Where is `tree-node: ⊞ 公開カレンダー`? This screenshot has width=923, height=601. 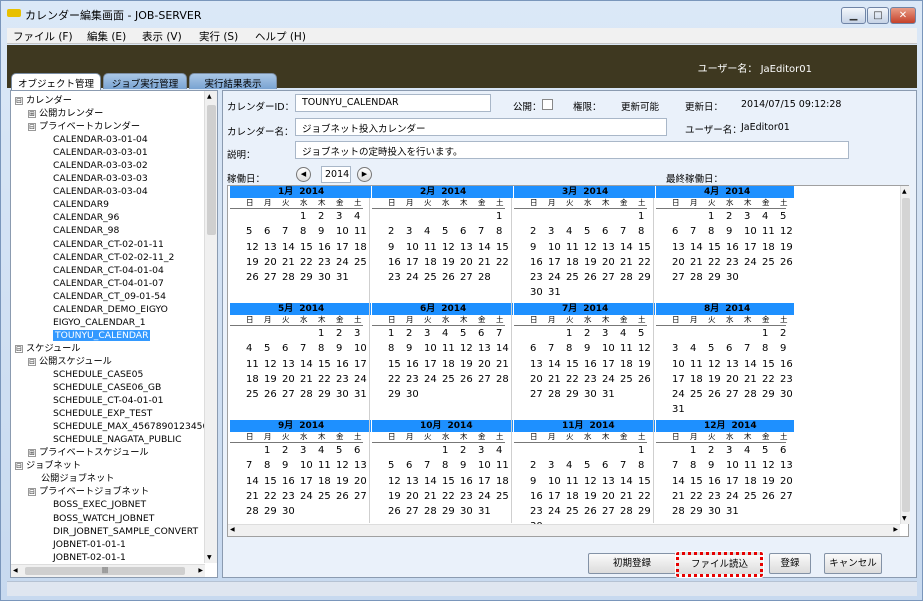
tree-node: ⊞ 公開カレンダー is located at coordinates (110, 113).